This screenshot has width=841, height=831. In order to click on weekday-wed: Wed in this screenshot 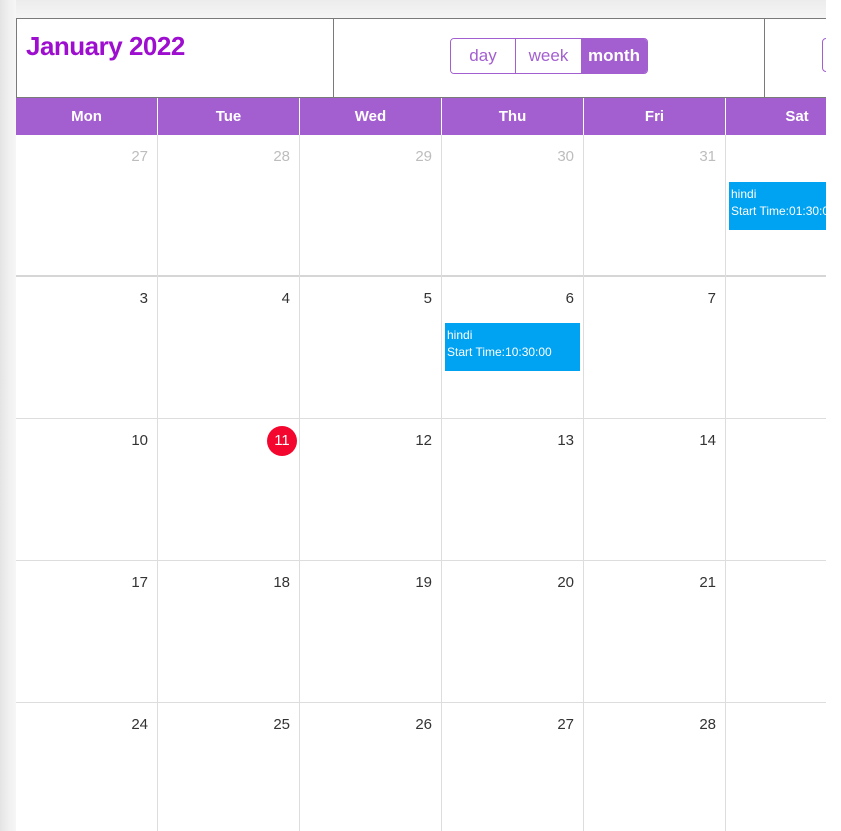, I will do `click(371, 116)`.